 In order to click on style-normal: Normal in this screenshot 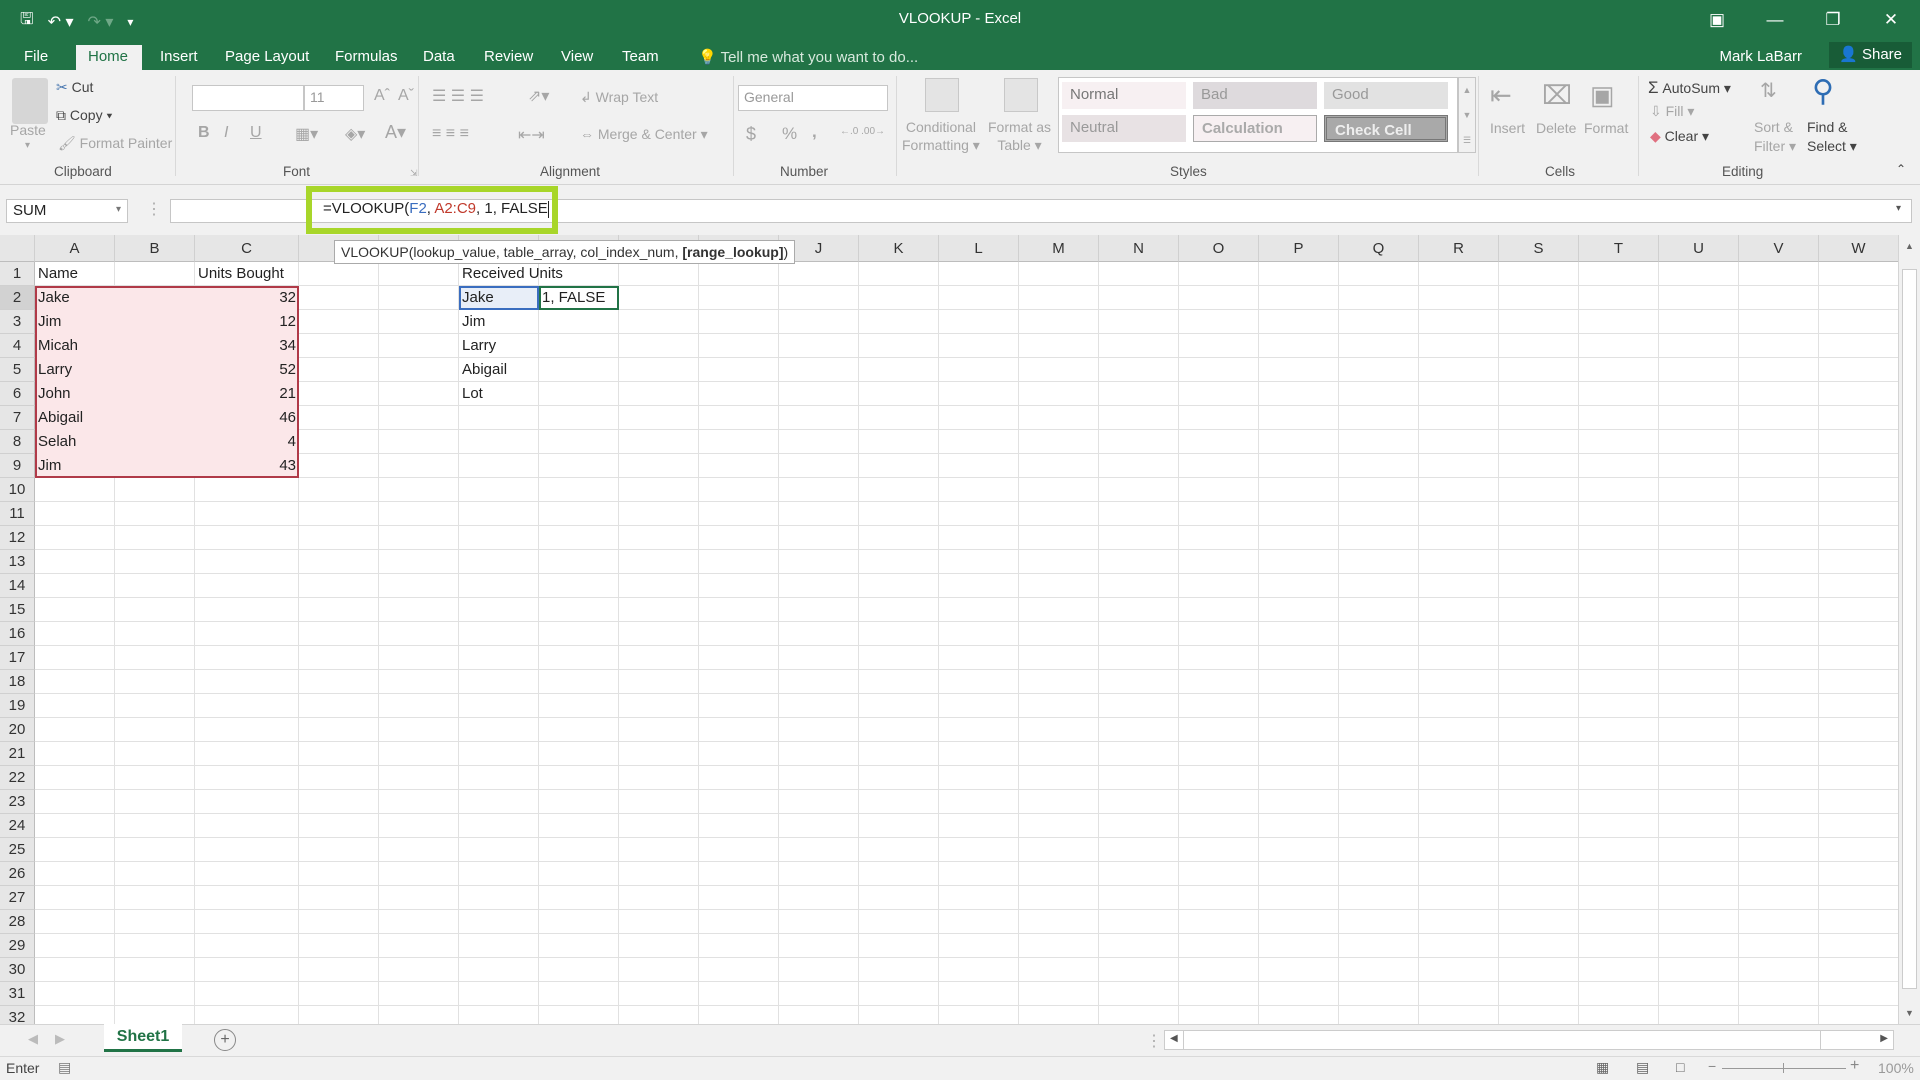, I will do `click(1124, 95)`.